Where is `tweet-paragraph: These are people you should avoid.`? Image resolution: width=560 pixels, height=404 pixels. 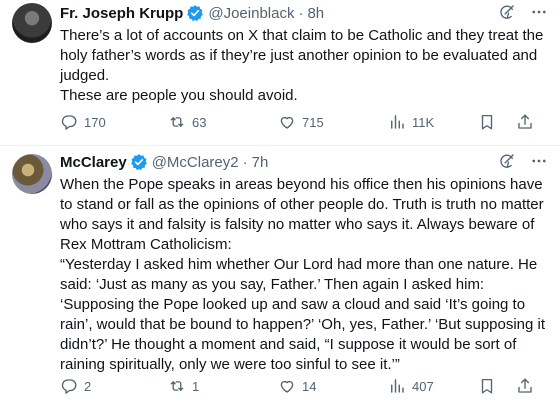 tweet-paragraph: These are people you should avoid. is located at coordinates (179, 95).